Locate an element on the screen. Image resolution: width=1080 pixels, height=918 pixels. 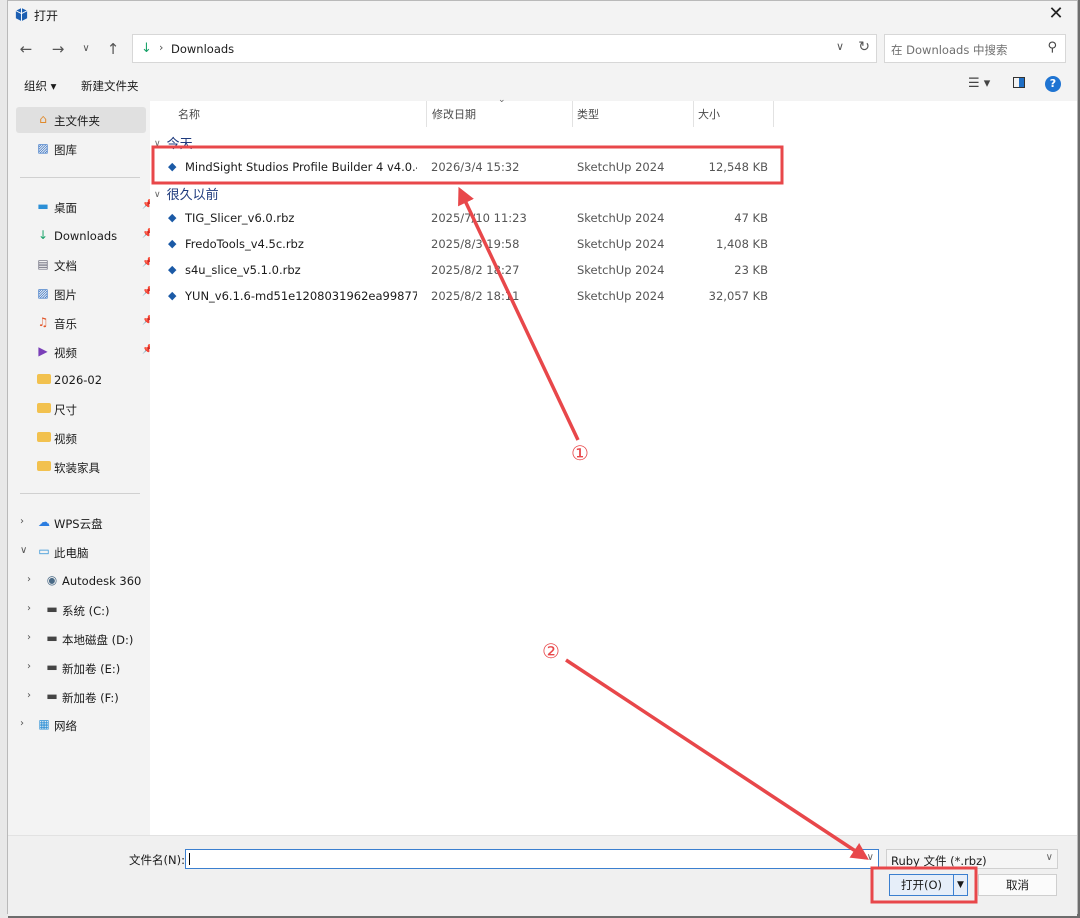
file-date: 2026/3/4 15:32 is located at coordinates (475, 167).